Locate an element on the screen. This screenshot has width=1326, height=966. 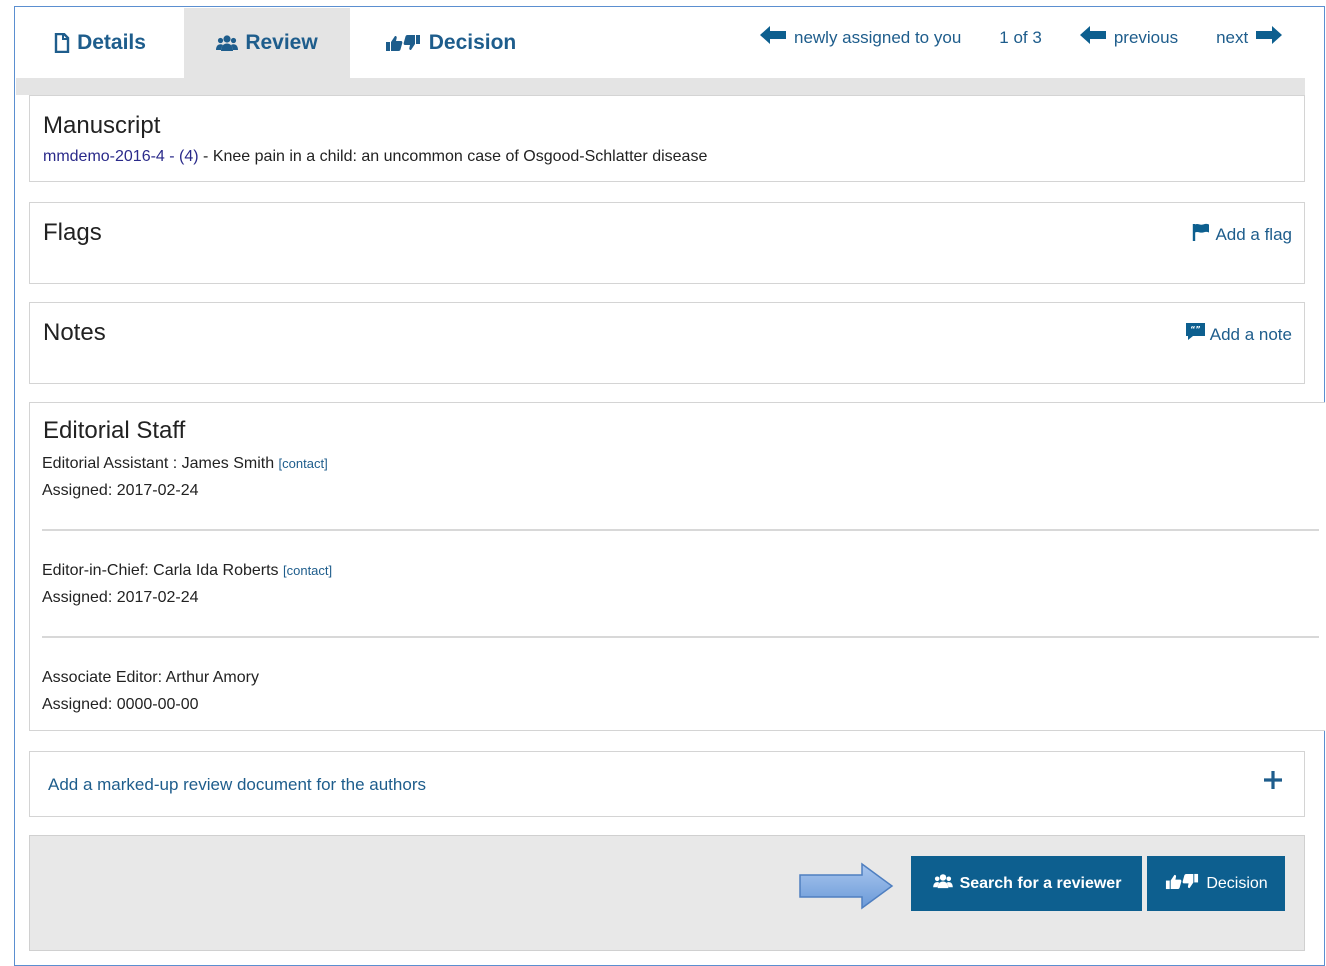
previous-link: previous is located at coordinates (1129, 37).